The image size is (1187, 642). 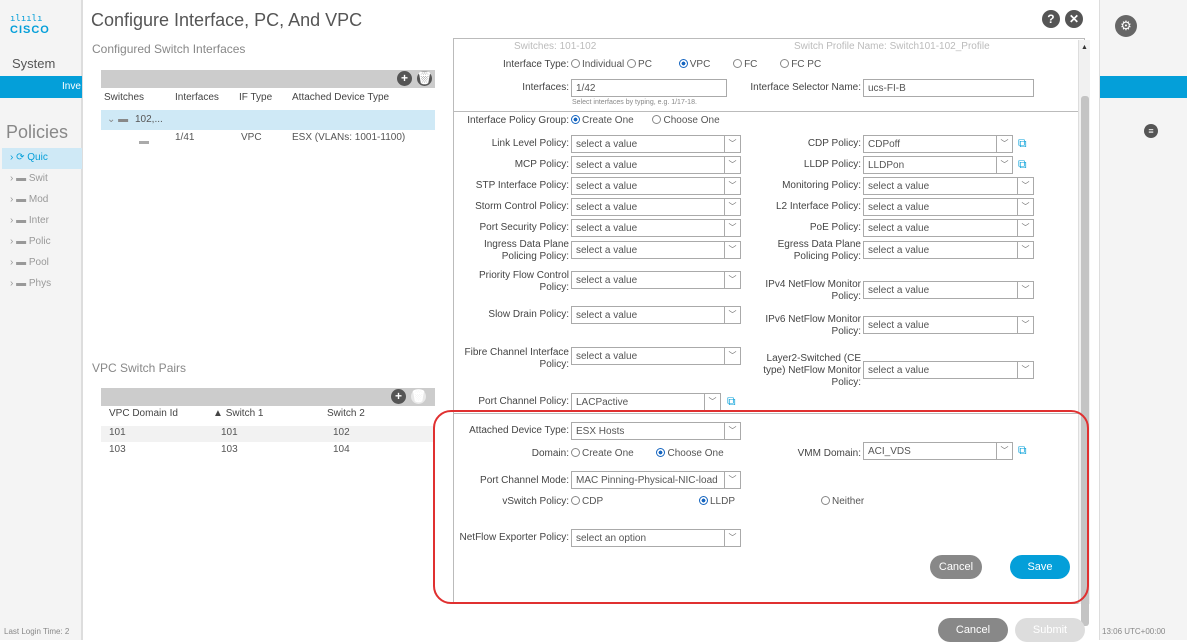 I want to click on col-if-type: IF Type, so click(x=255, y=97).